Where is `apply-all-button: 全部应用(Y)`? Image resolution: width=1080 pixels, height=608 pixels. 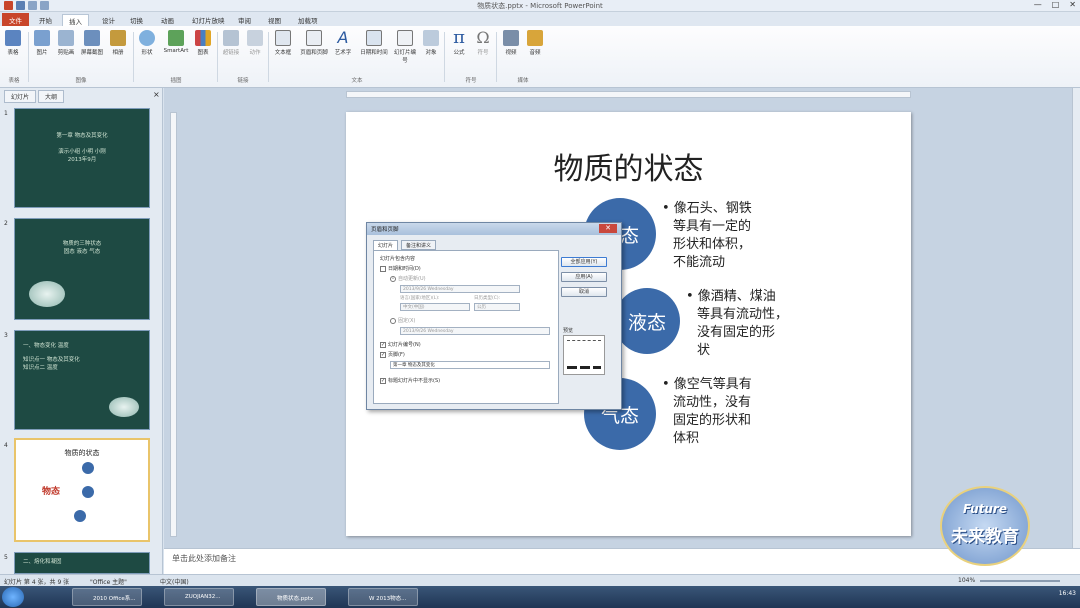
apply-all-button: 全部应用(Y) is located at coordinates (584, 262).